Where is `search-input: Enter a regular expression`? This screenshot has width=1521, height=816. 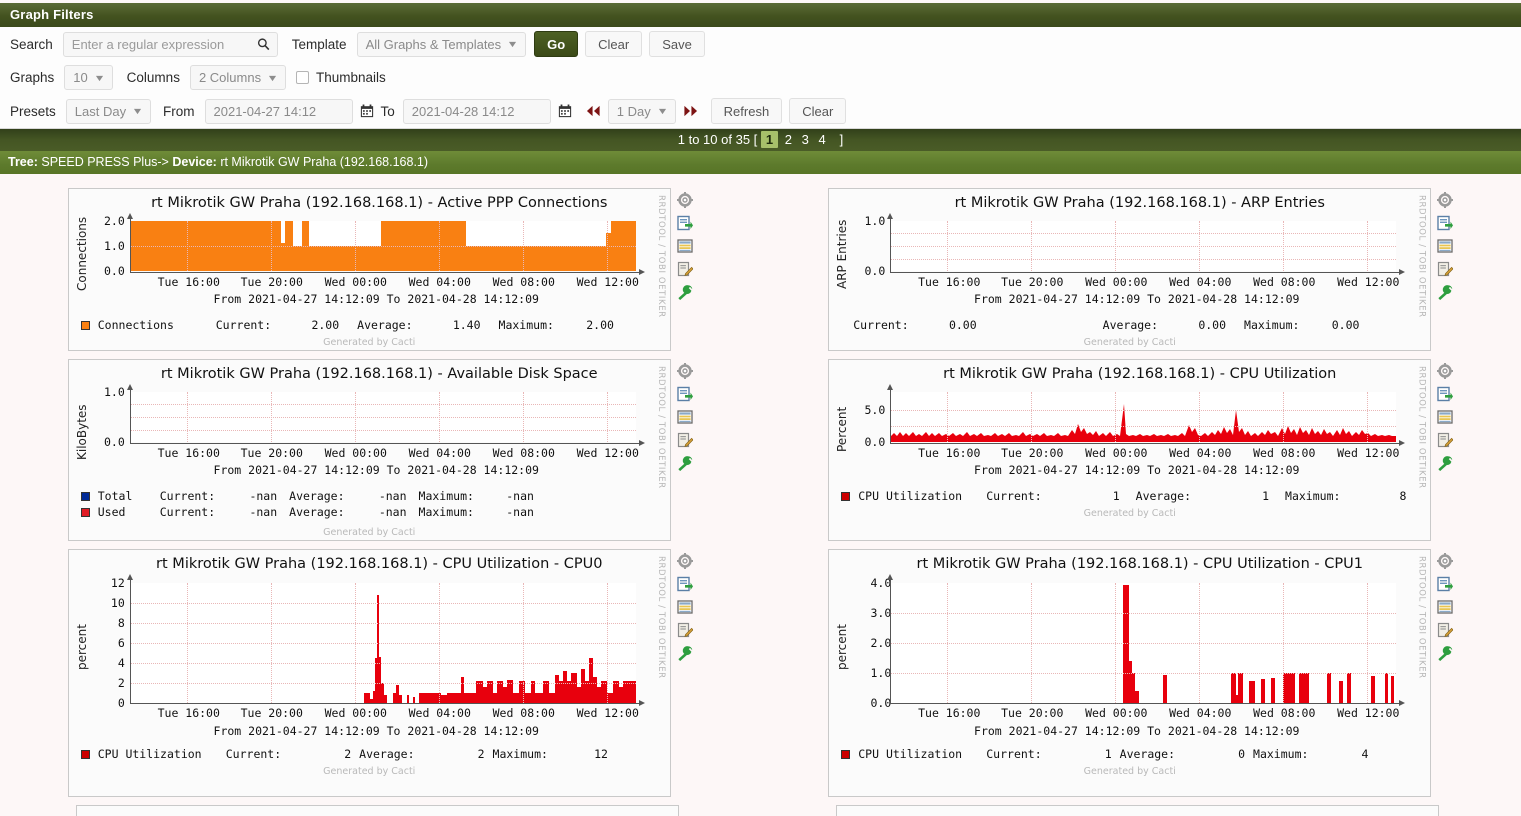
search-input: Enter a regular expression is located at coordinates (170, 44).